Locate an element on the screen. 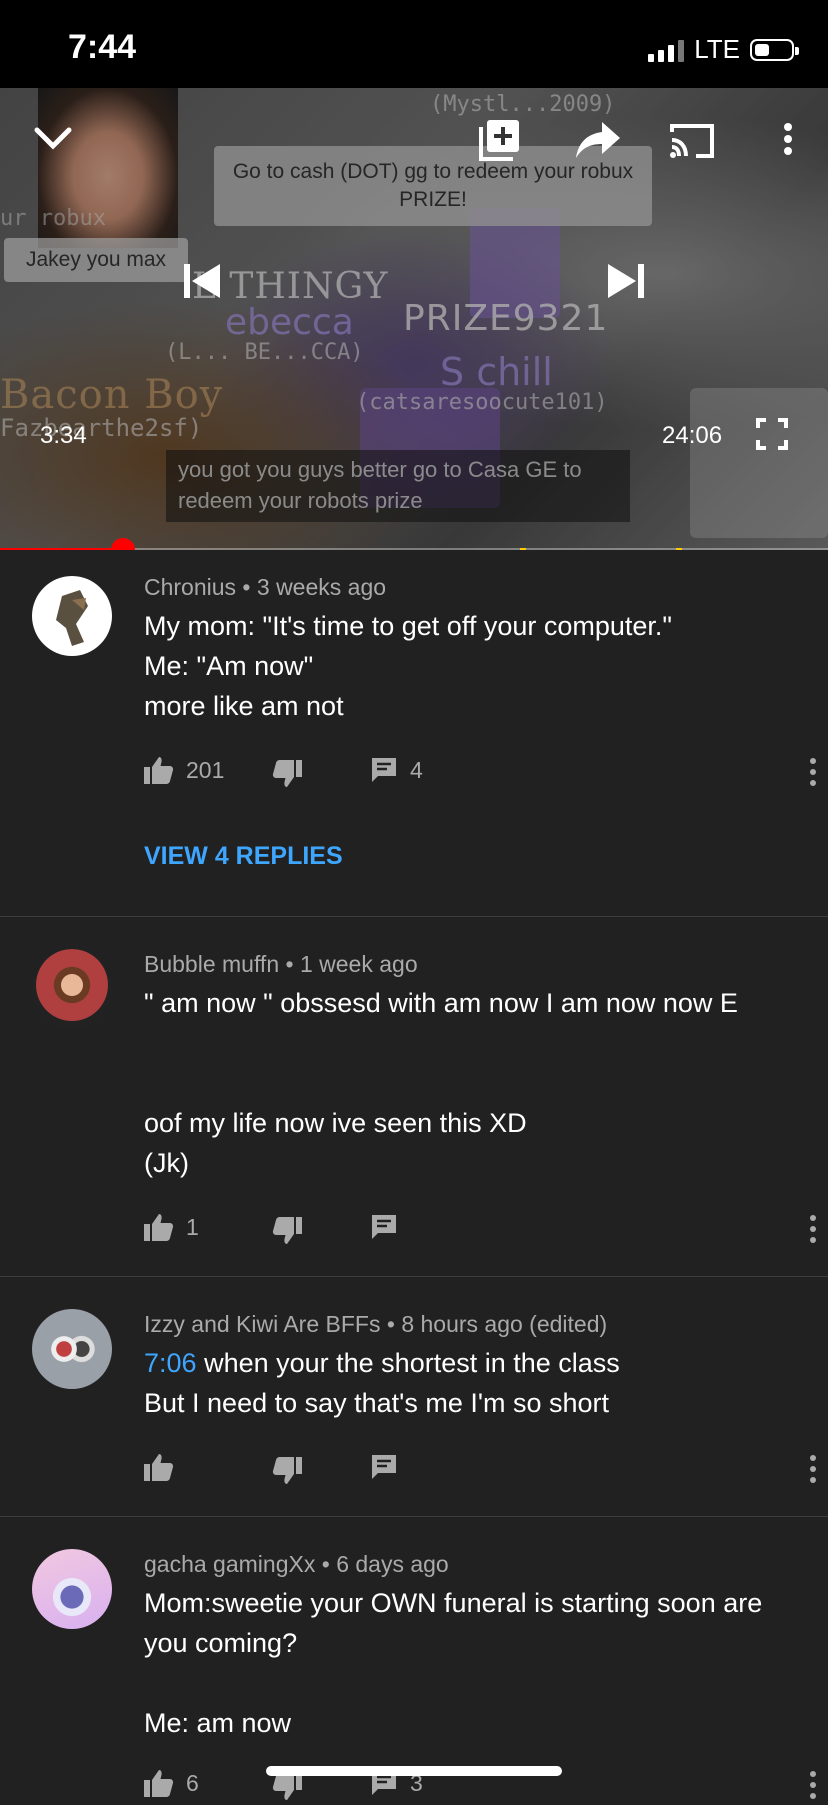 The width and height of the screenshot is (828, 1805). like-button: 6 is located at coordinates (171, 1783).